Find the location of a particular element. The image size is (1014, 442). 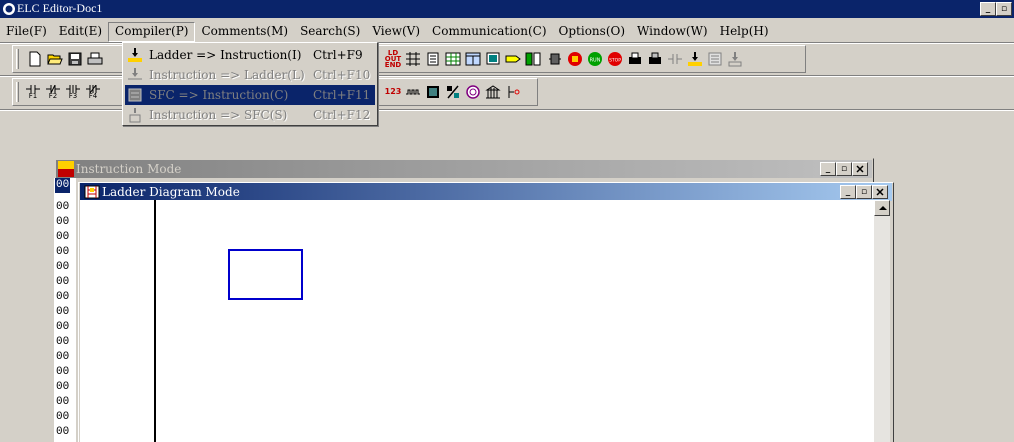

ladder-restore-button: ▫ is located at coordinates (864, 192).